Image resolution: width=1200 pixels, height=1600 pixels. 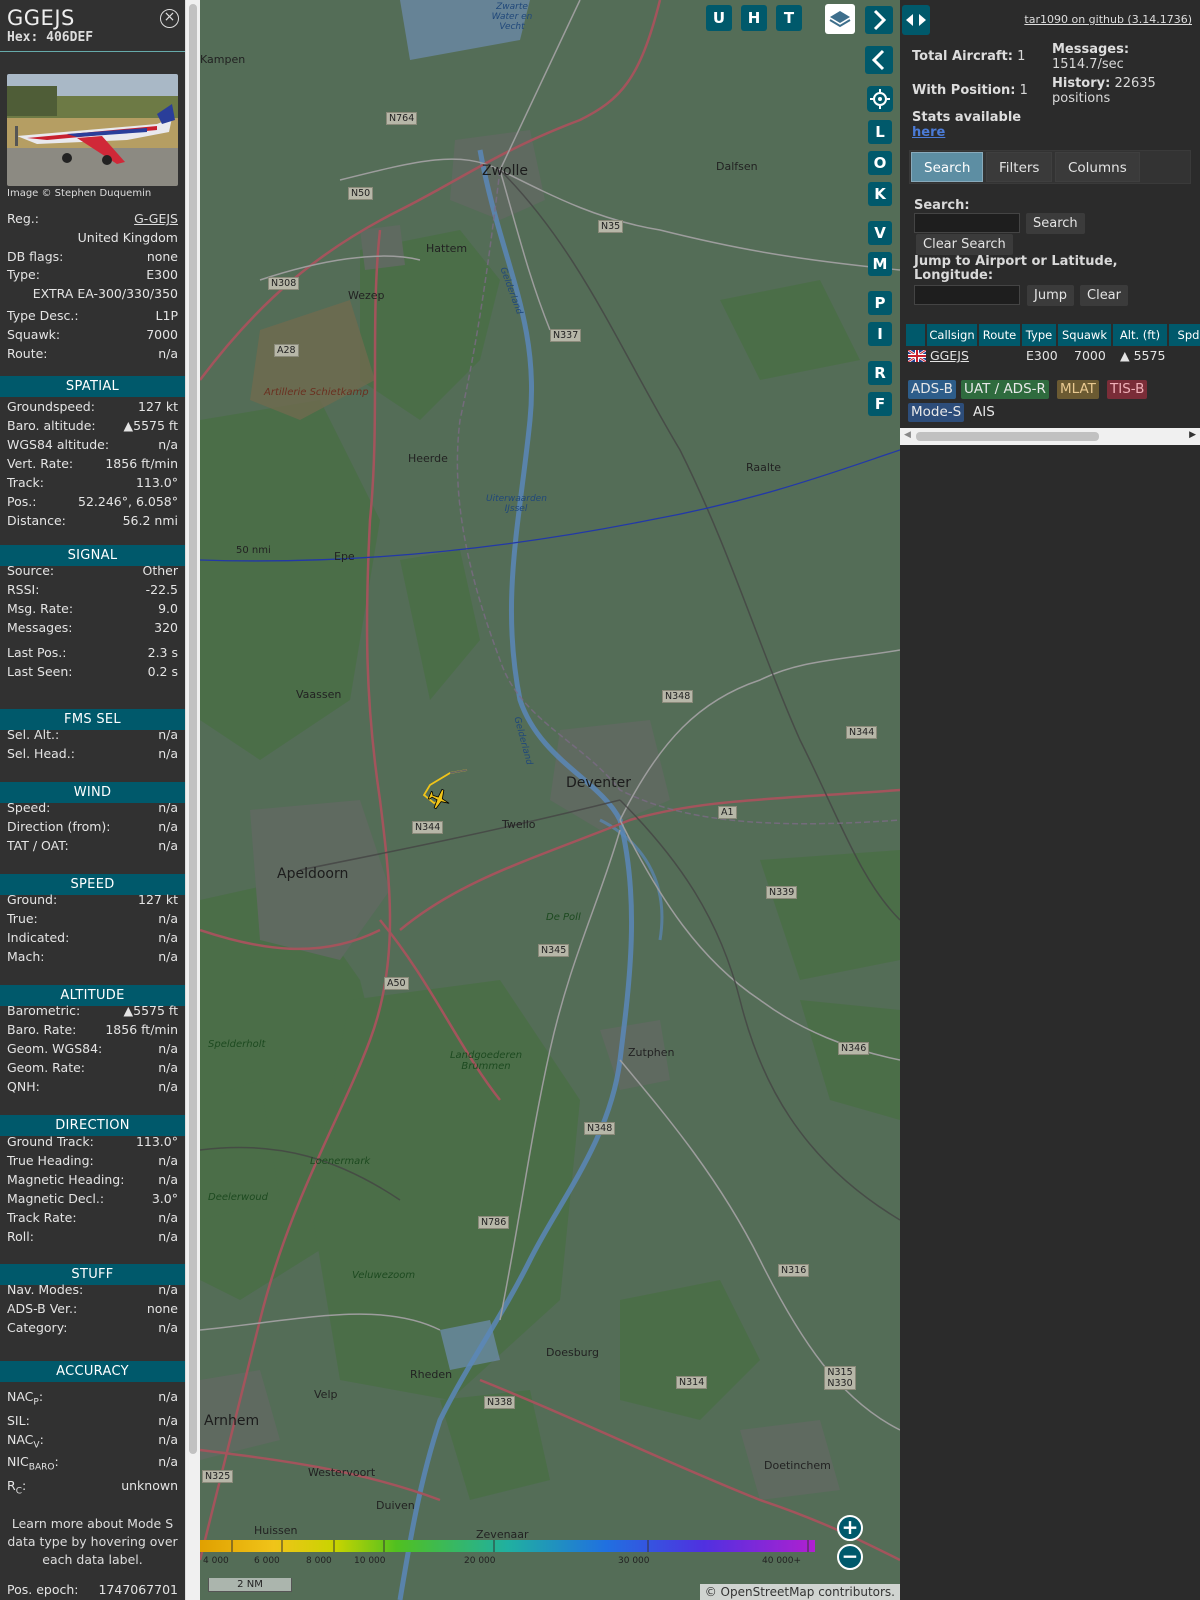 What do you see at coordinates (916, 20) in the screenshot?
I see `toggle-sidebar-button` at bounding box center [916, 20].